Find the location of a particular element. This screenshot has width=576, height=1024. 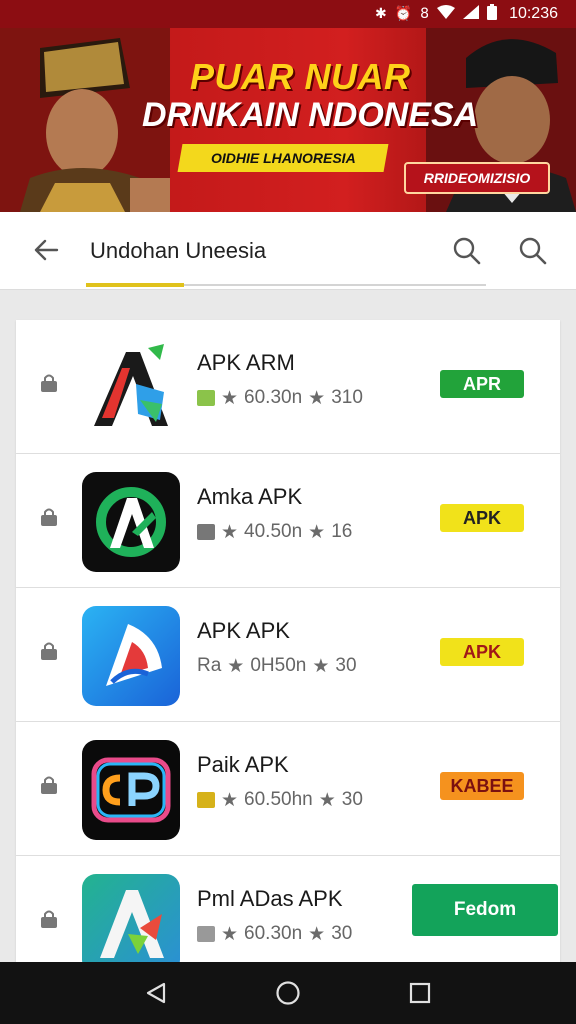

bluetooth-icon: ✱ is located at coordinates (380, 14).